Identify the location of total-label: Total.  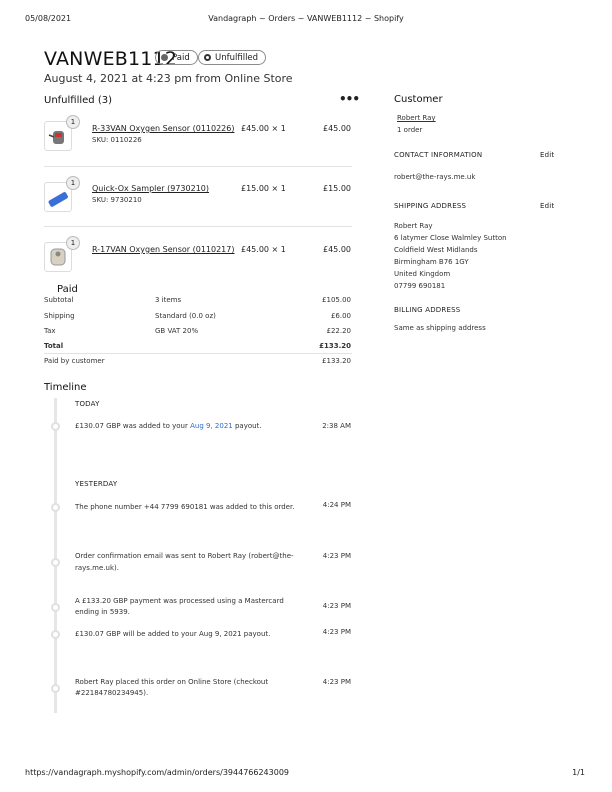
(54, 346).